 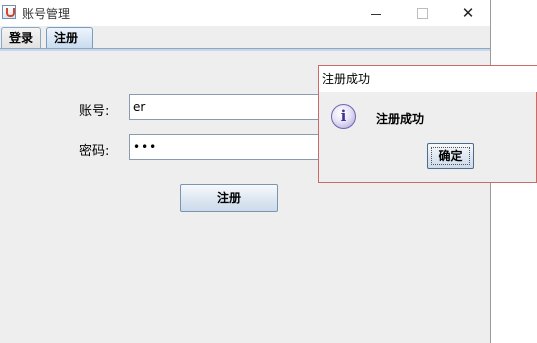 I want to click on close-button: ✕, so click(x=468, y=13).